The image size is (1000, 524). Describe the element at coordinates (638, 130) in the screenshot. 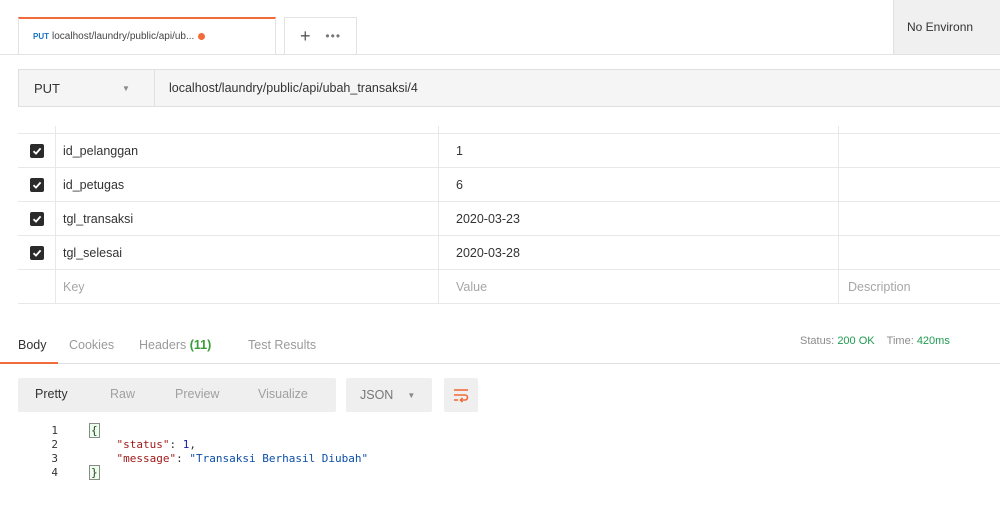

I see `table-cell-value` at that location.